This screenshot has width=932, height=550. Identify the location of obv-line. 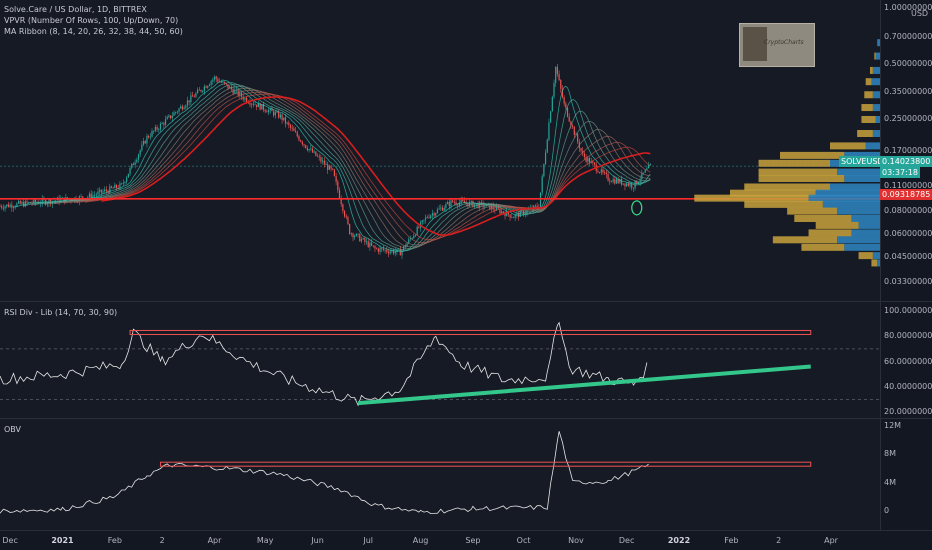
(324, 473).